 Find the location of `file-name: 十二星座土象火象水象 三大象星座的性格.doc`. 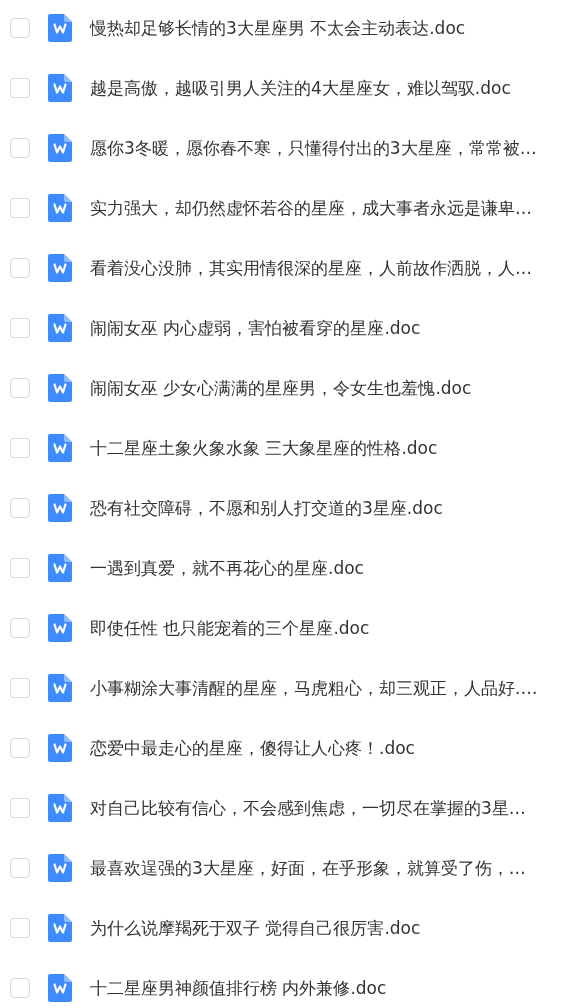

file-name: 十二星座土象火象水象 三大象星座的性格.doc is located at coordinates (264, 448).